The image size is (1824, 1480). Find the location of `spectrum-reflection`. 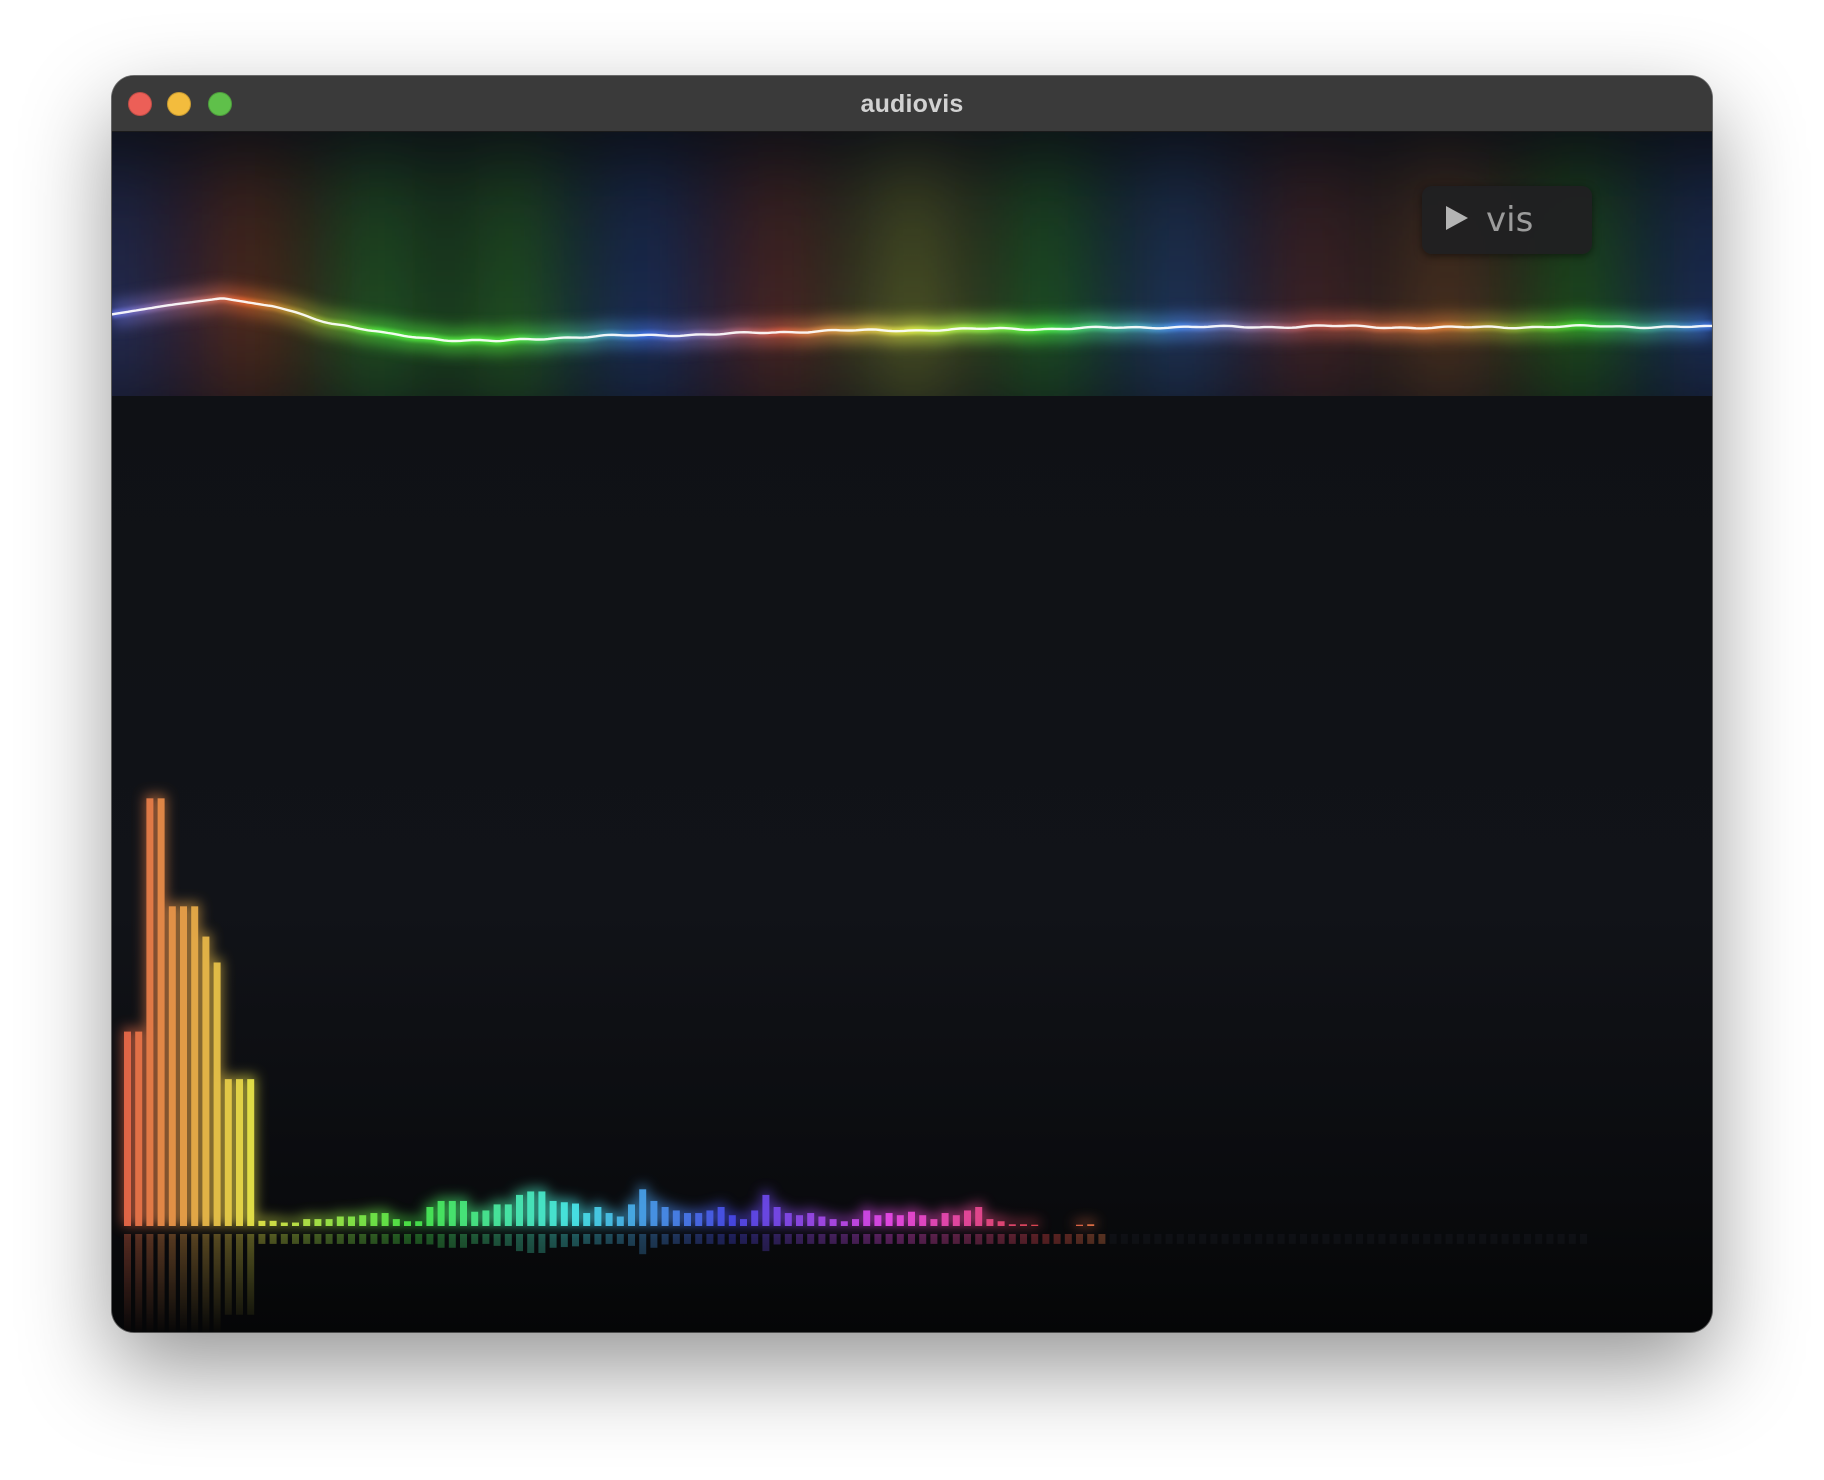

spectrum-reflection is located at coordinates (855, 1283).